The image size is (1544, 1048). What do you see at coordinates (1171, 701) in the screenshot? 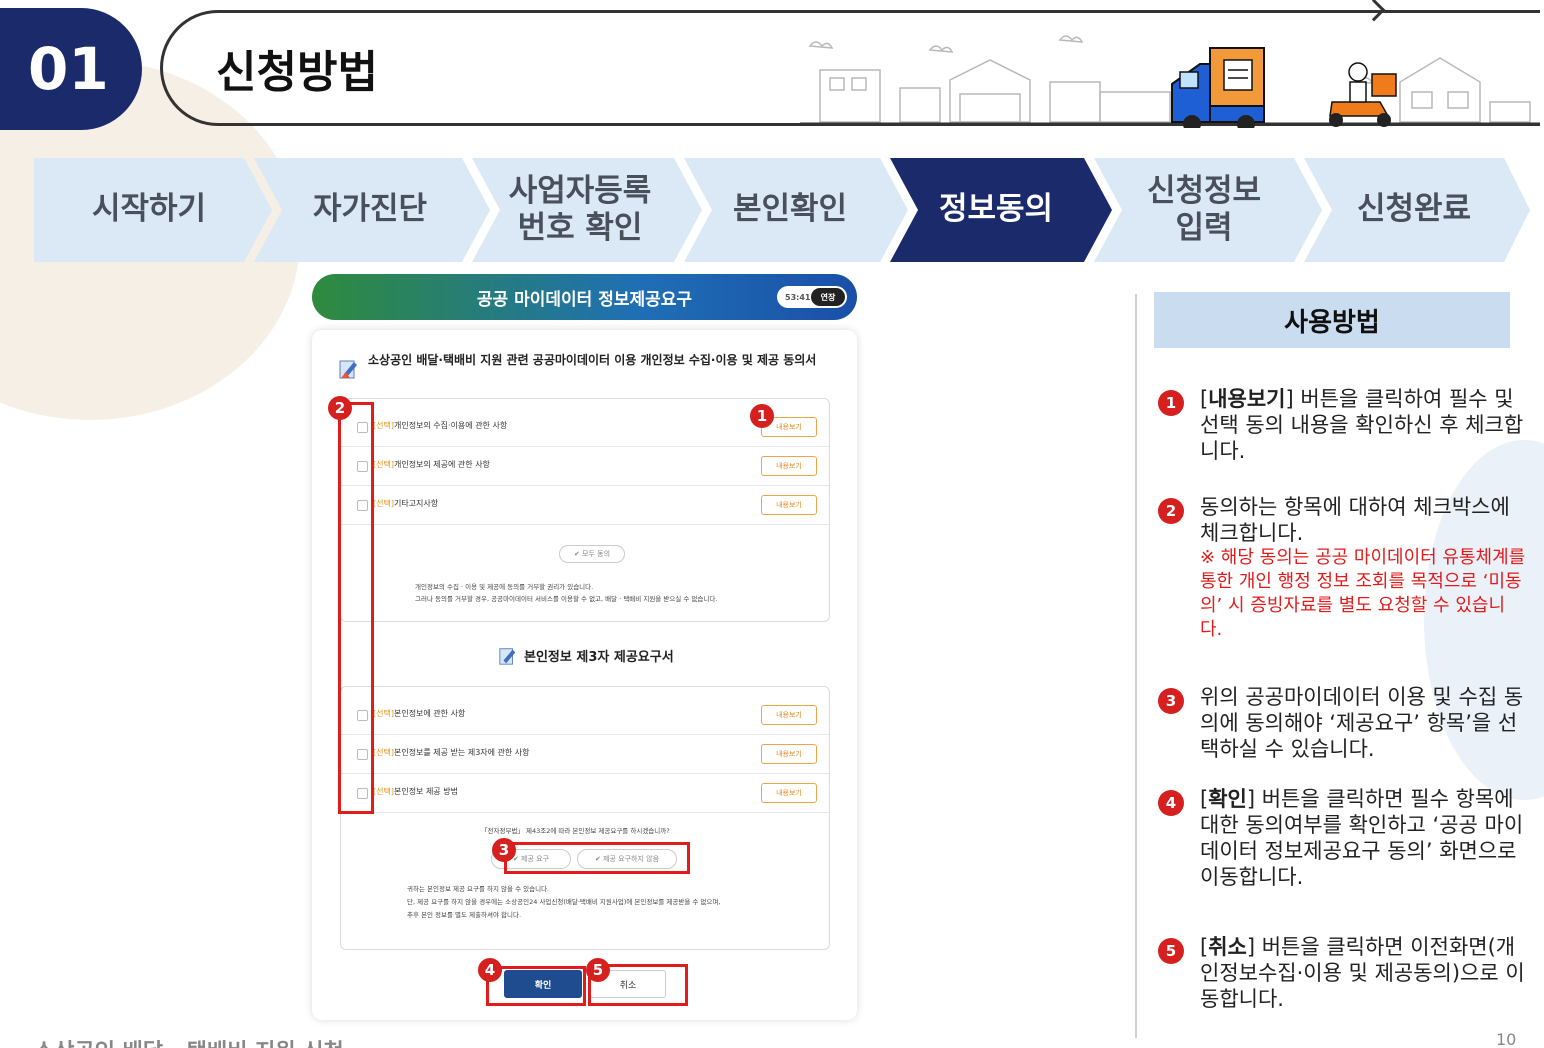
I see `number-badge: 3` at bounding box center [1171, 701].